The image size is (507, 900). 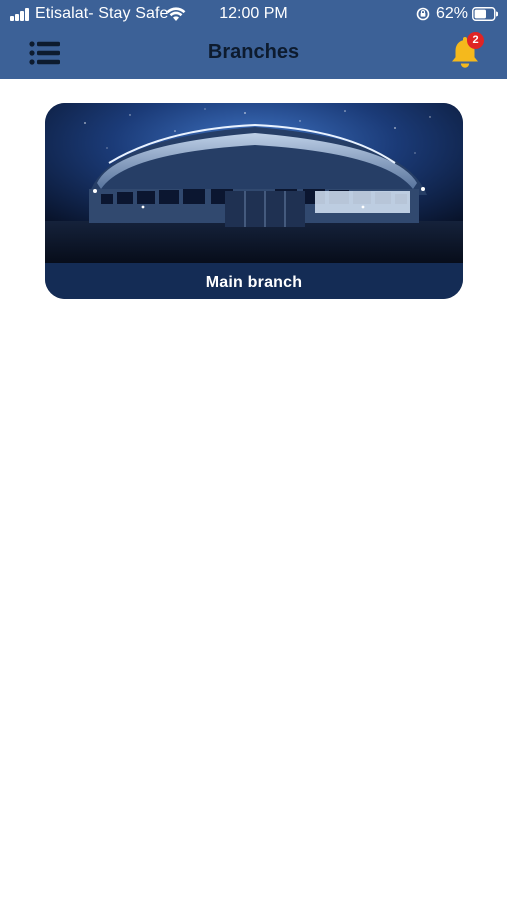 I want to click on status-time: 12:00 PM, so click(x=253, y=13).